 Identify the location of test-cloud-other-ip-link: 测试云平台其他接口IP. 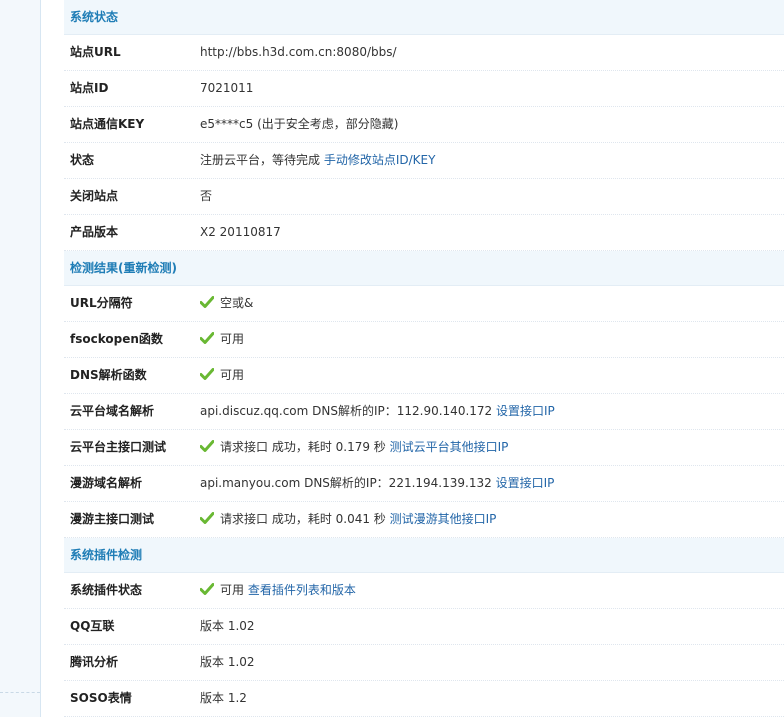
(449, 447).